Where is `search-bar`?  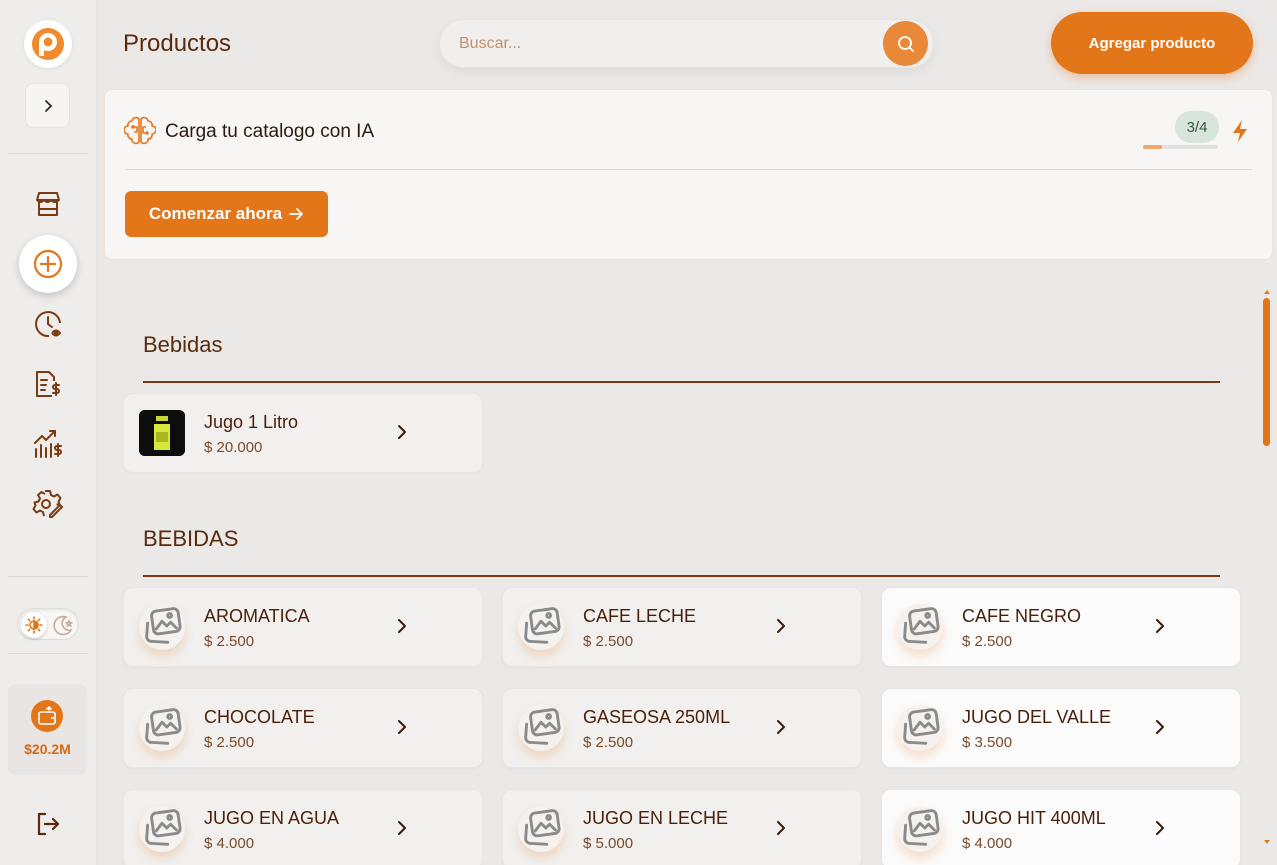
search-bar is located at coordinates (686, 43).